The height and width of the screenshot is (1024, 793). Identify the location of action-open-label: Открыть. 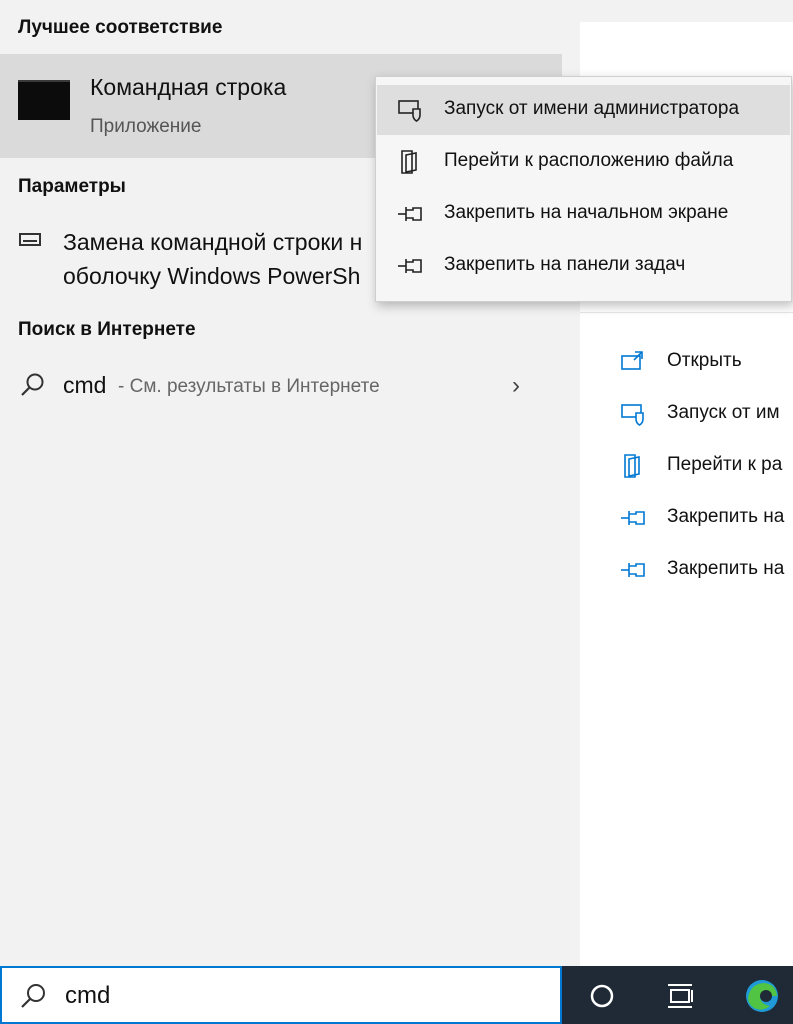
(704, 360).